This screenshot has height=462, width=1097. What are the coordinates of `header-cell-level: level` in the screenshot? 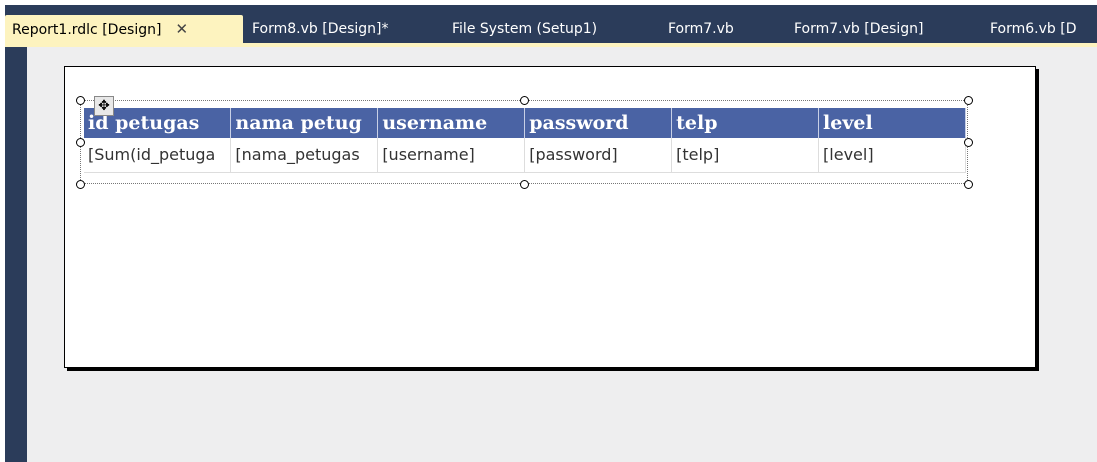 It's located at (892, 123).